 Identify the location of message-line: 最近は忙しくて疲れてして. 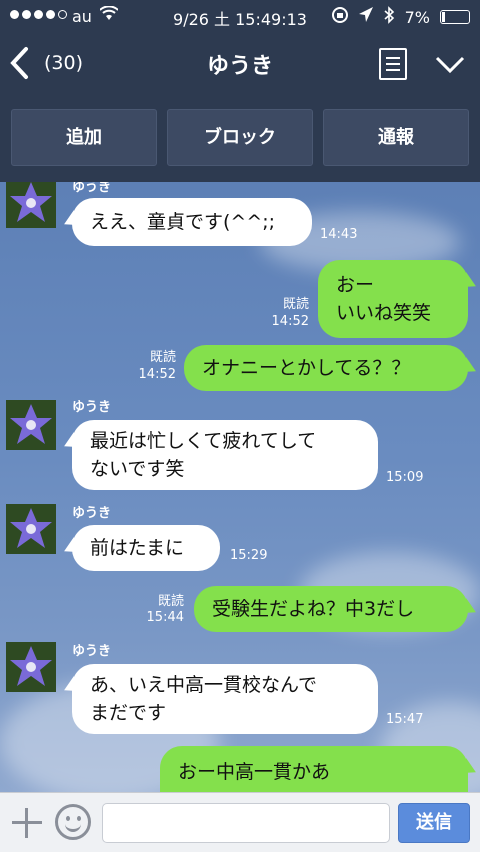
(203, 441).